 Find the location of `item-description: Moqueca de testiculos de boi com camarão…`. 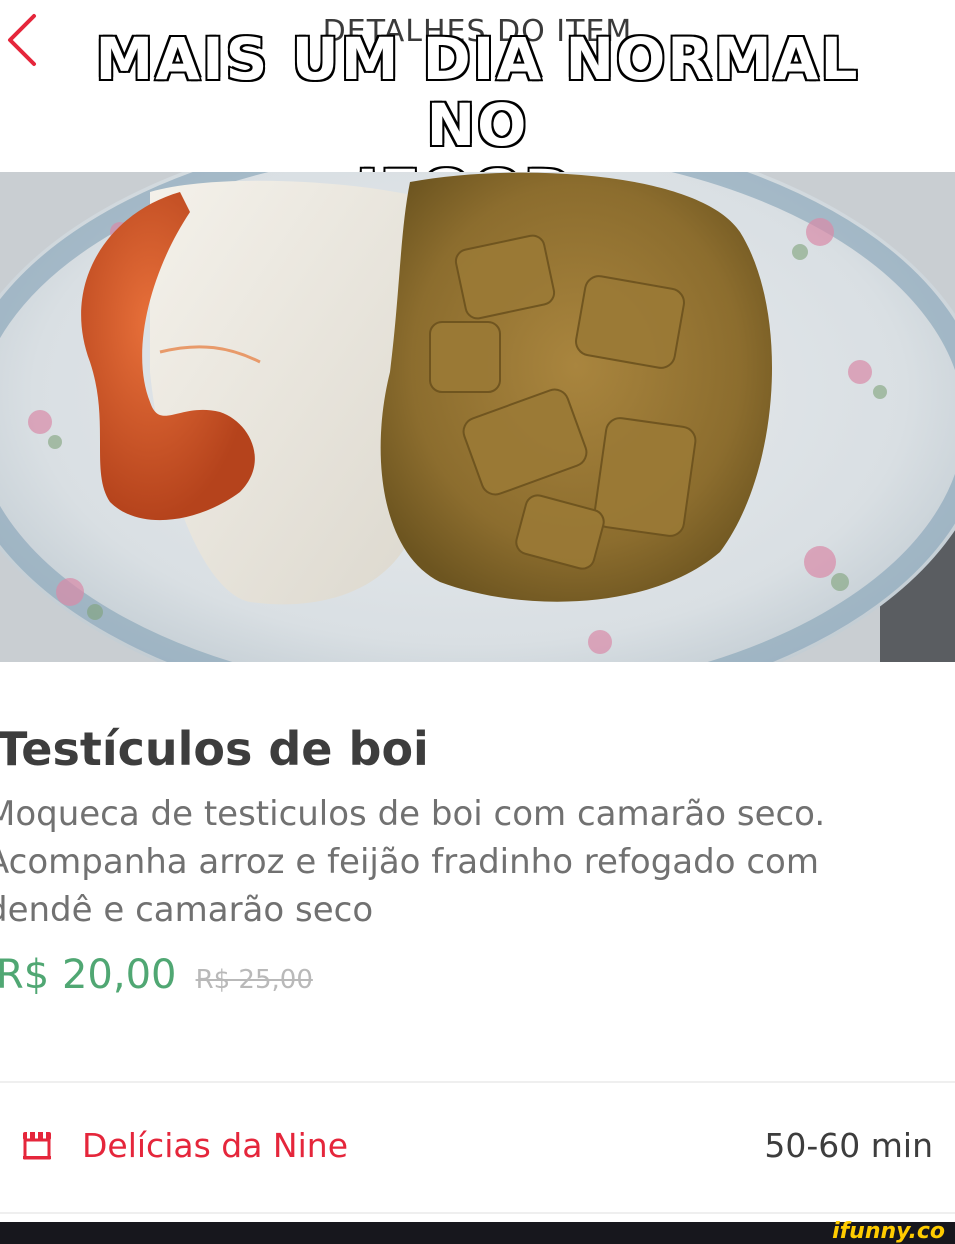

item-description: Moqueca de testiculos de boi com camarão… is located at coordinates (473, 862).